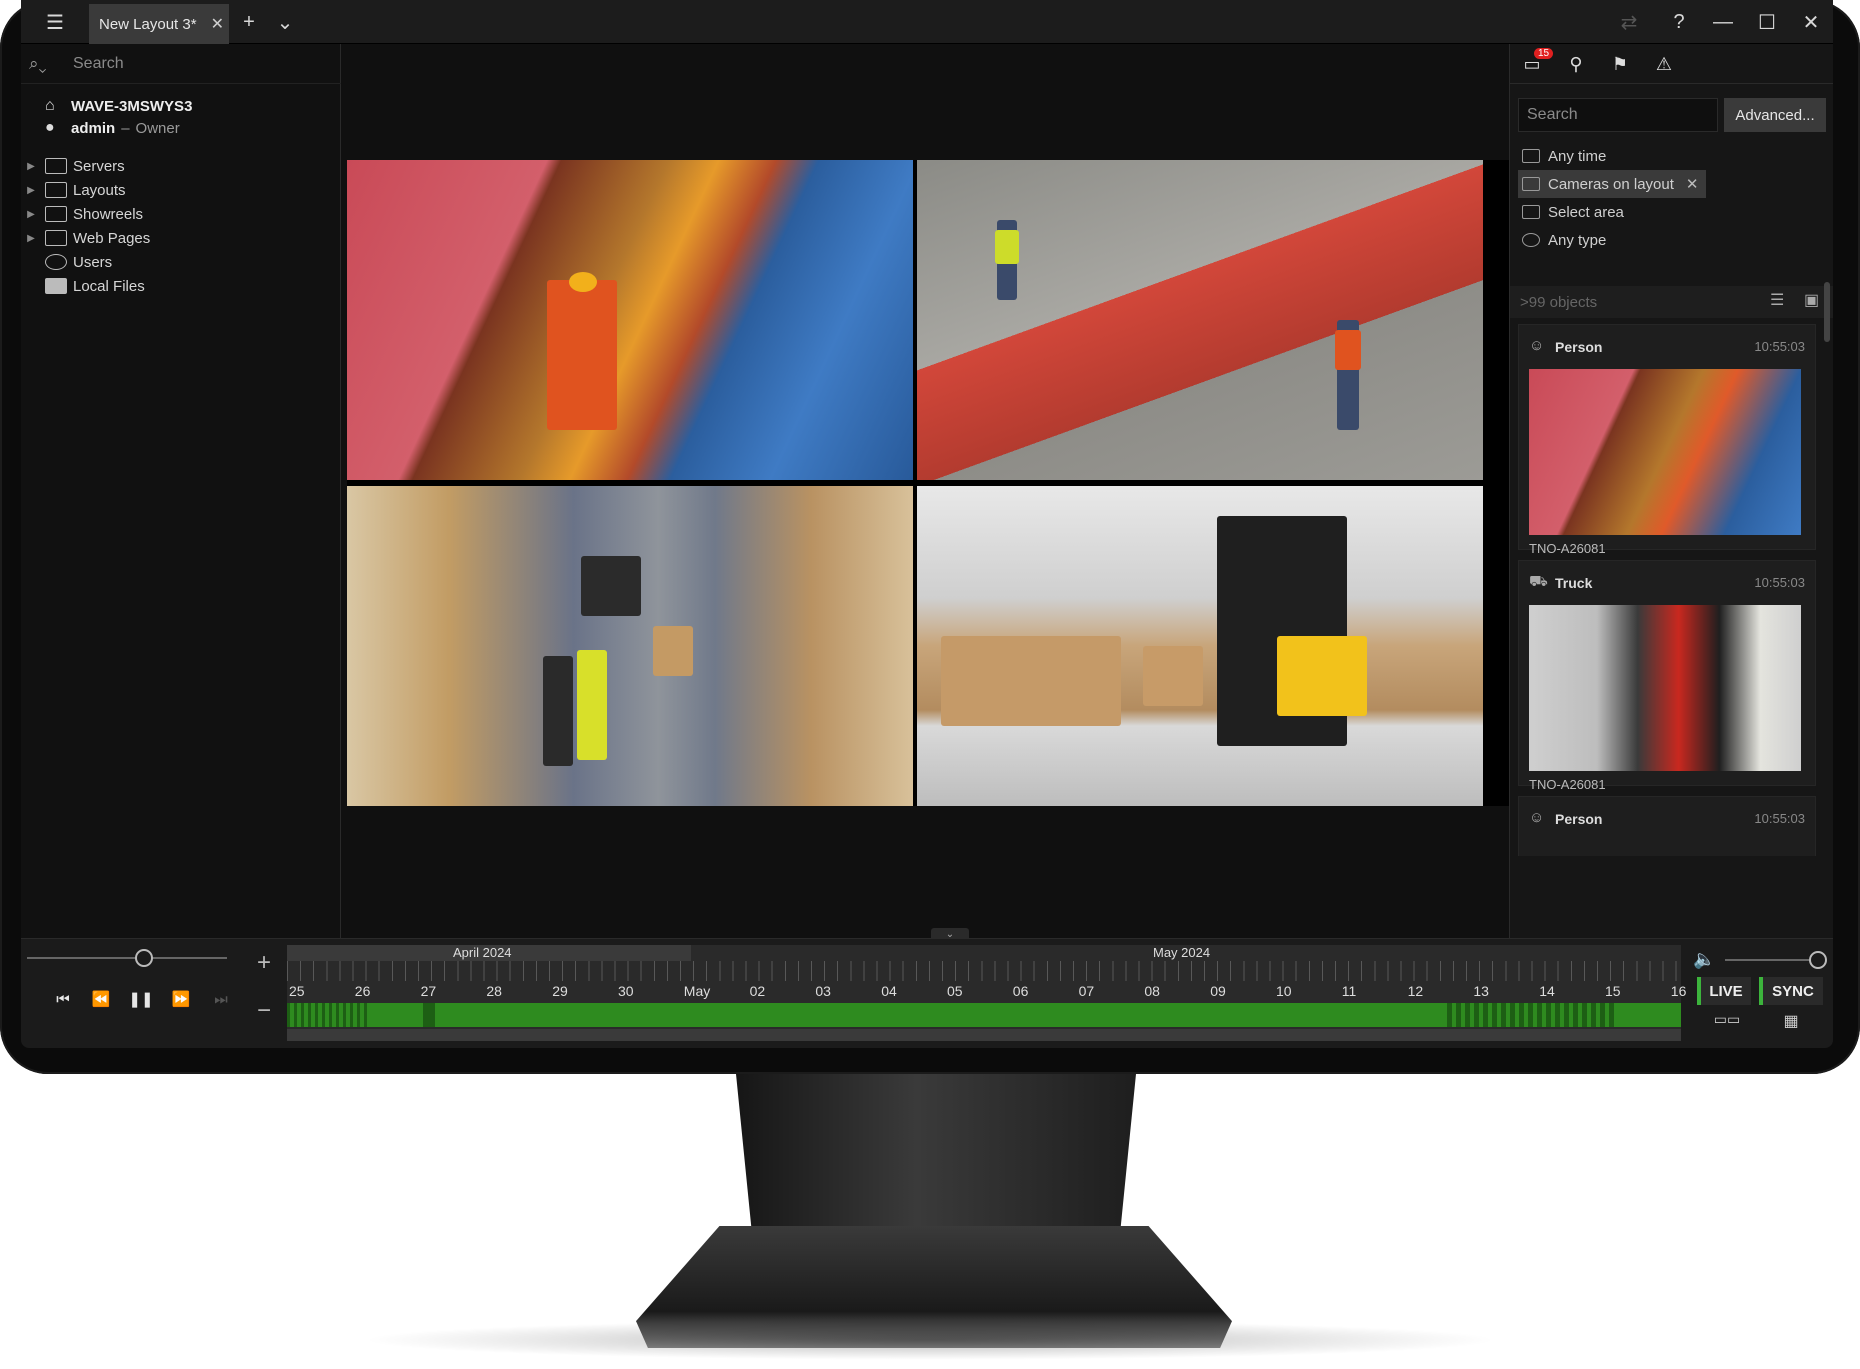 The height and width of the screenshot is (1369, 1860). I want to click on day-label: 02, so click(757, 991).